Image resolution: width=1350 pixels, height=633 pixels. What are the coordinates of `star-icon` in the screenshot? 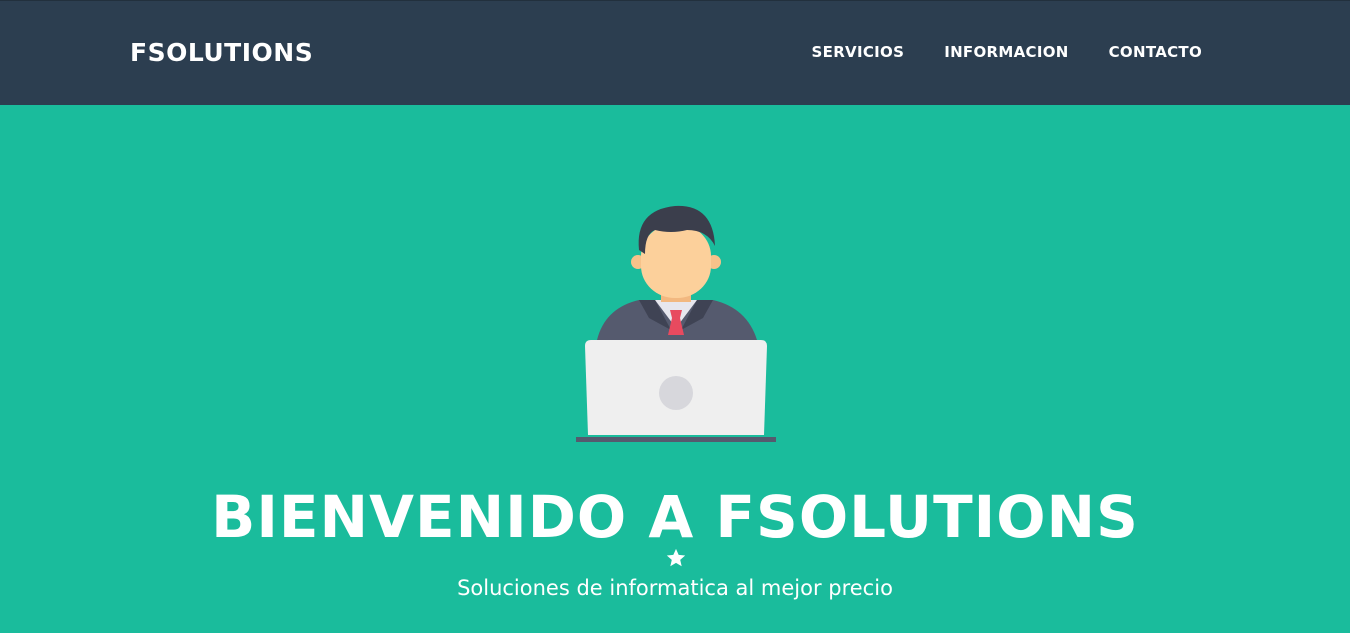 It's located at (676, 557).